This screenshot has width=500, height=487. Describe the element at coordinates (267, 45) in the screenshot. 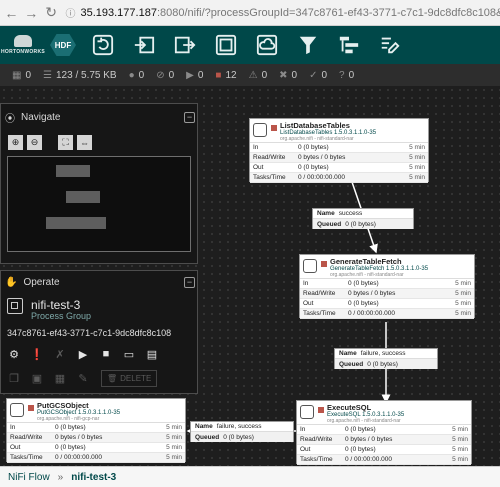

I see `remote-process-group-icon` at that location.